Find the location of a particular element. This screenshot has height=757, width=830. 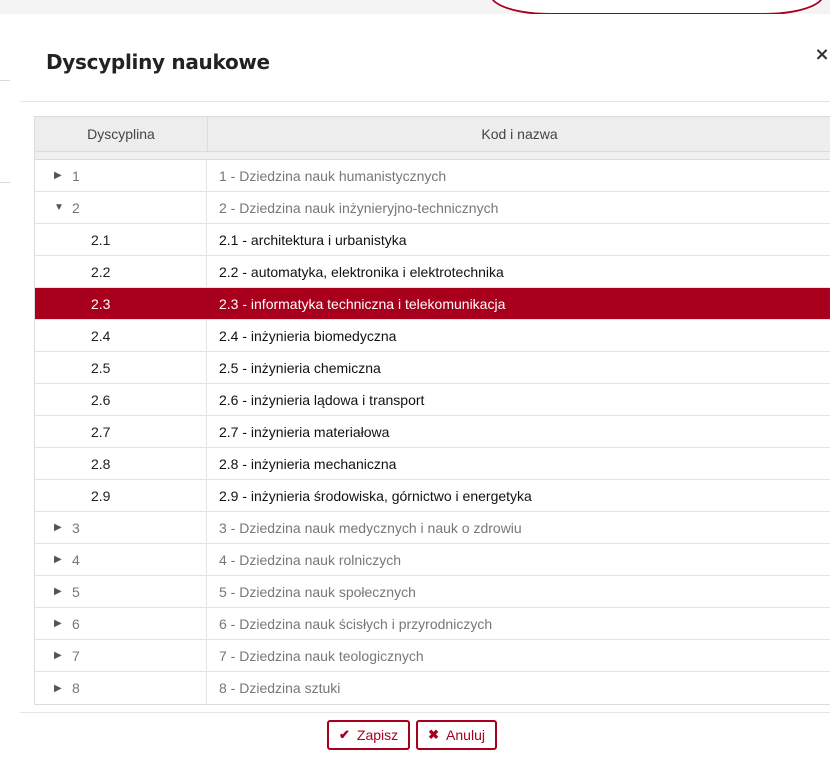

discipline-code-cell: 2.4 is located at coordinates (121, 335).